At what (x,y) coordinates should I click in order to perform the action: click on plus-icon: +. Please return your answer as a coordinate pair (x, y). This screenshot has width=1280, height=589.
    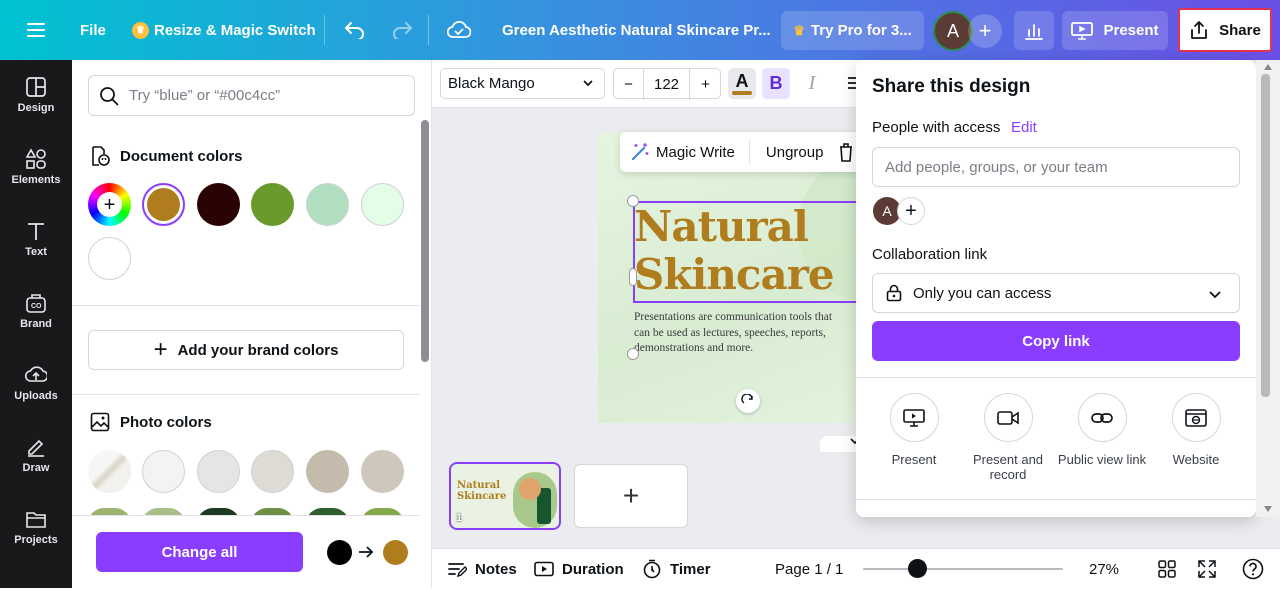
    Looking at the image, I should click on (160, 349).